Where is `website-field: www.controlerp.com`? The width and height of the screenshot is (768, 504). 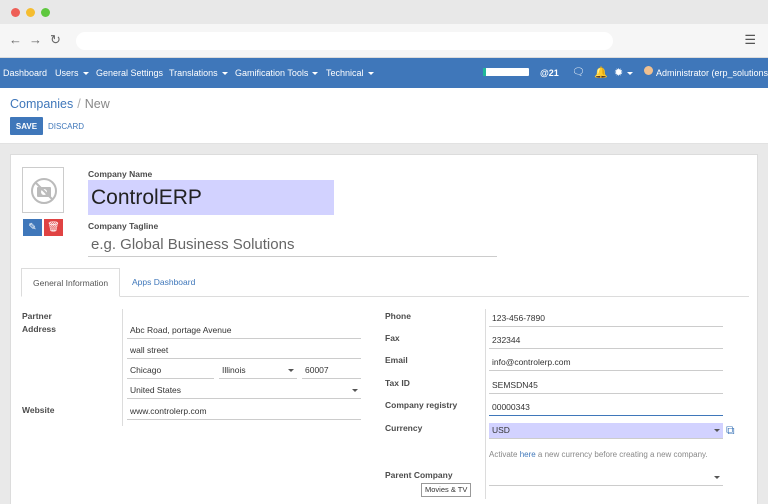
website-field: www.controlerp.com is located at coordinates (244, 412).